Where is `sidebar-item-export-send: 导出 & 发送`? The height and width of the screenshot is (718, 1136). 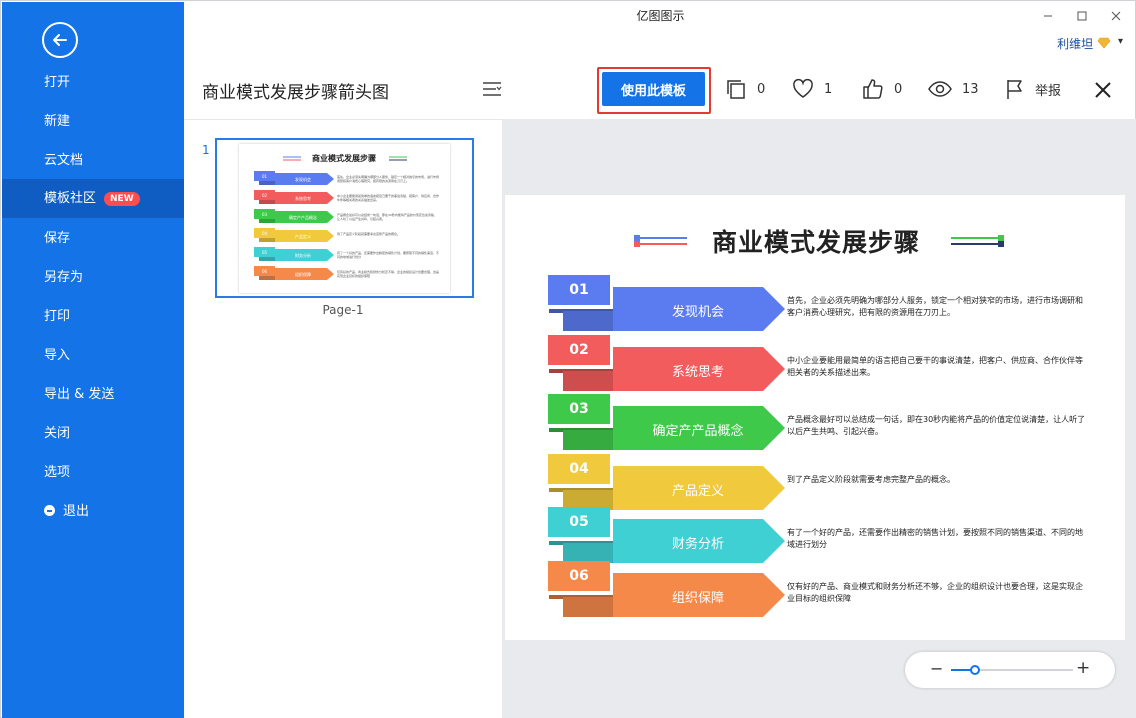
sidebar-item-export-send: 导出 & 发送 is located at coordinates (93, 394).